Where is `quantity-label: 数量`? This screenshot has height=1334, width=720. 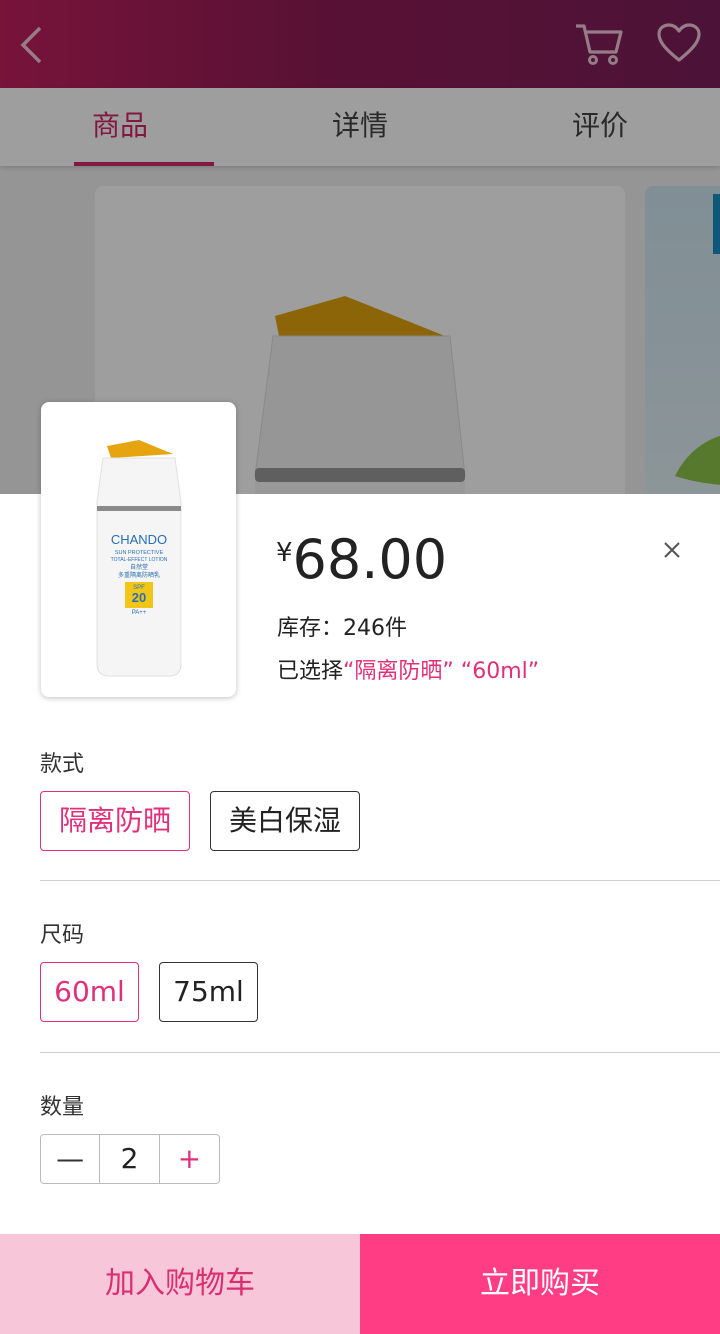
quantity-label: 数量 is located at coordinates (62, 1107).